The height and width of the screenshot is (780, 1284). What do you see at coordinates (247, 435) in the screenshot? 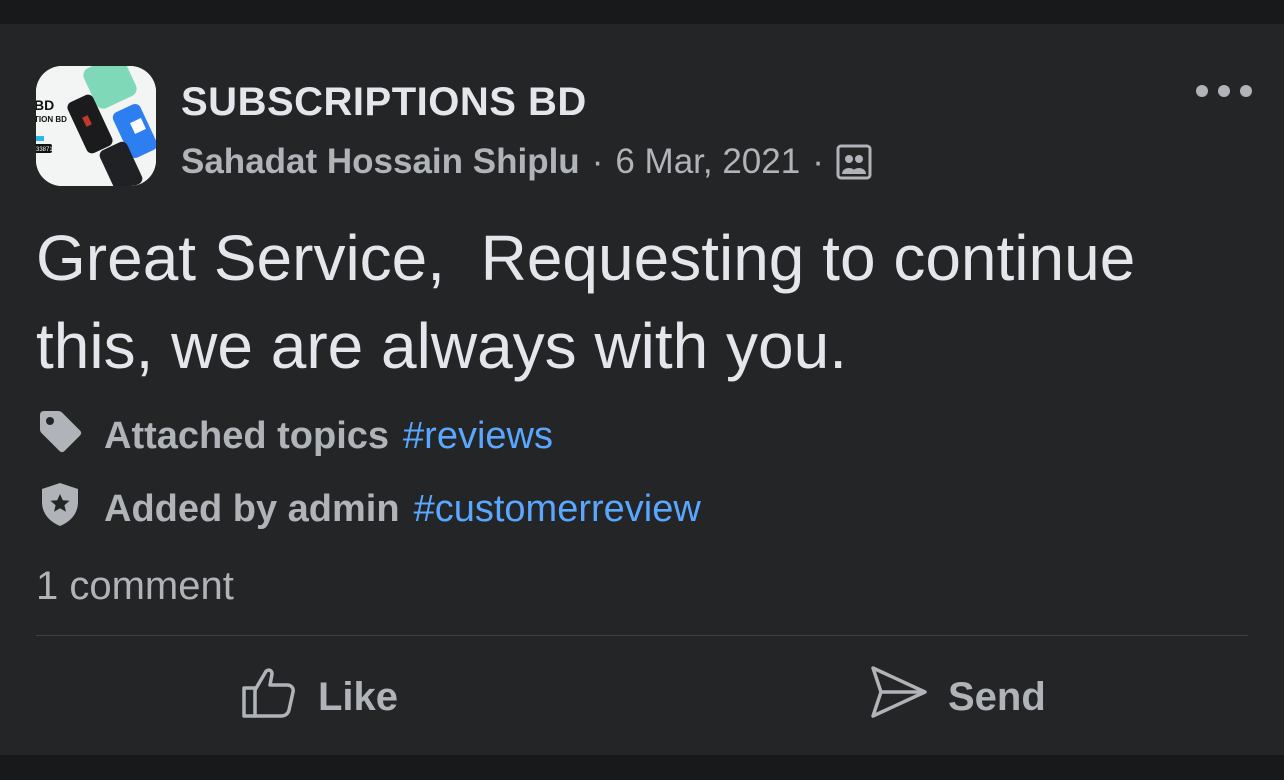
I see `attached-topics-label: Attached topics` at bounding box center [247, 435].